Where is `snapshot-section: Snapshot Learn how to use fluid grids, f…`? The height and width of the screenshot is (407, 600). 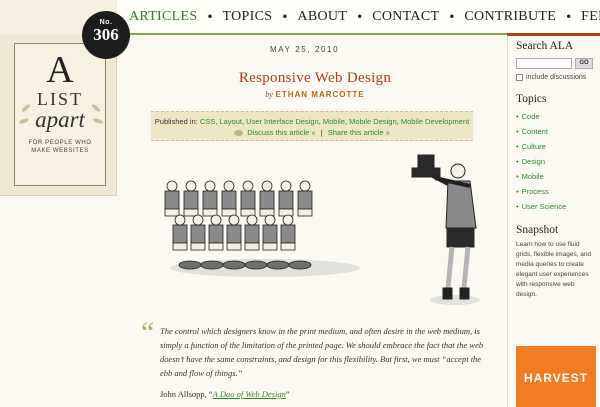 snapshot-section: Snapshot Learn how to use fluid grids, f… is located at coordinates (558, 262).